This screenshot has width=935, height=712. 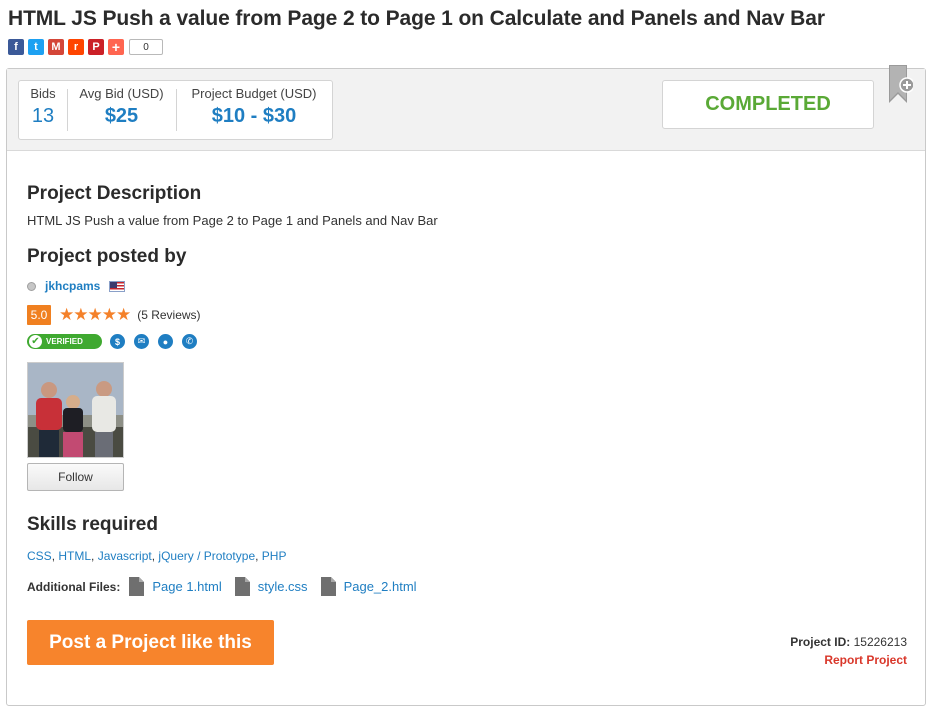 I want to click on reviews-count: (5 Reviews), so click(x=169, y=315).